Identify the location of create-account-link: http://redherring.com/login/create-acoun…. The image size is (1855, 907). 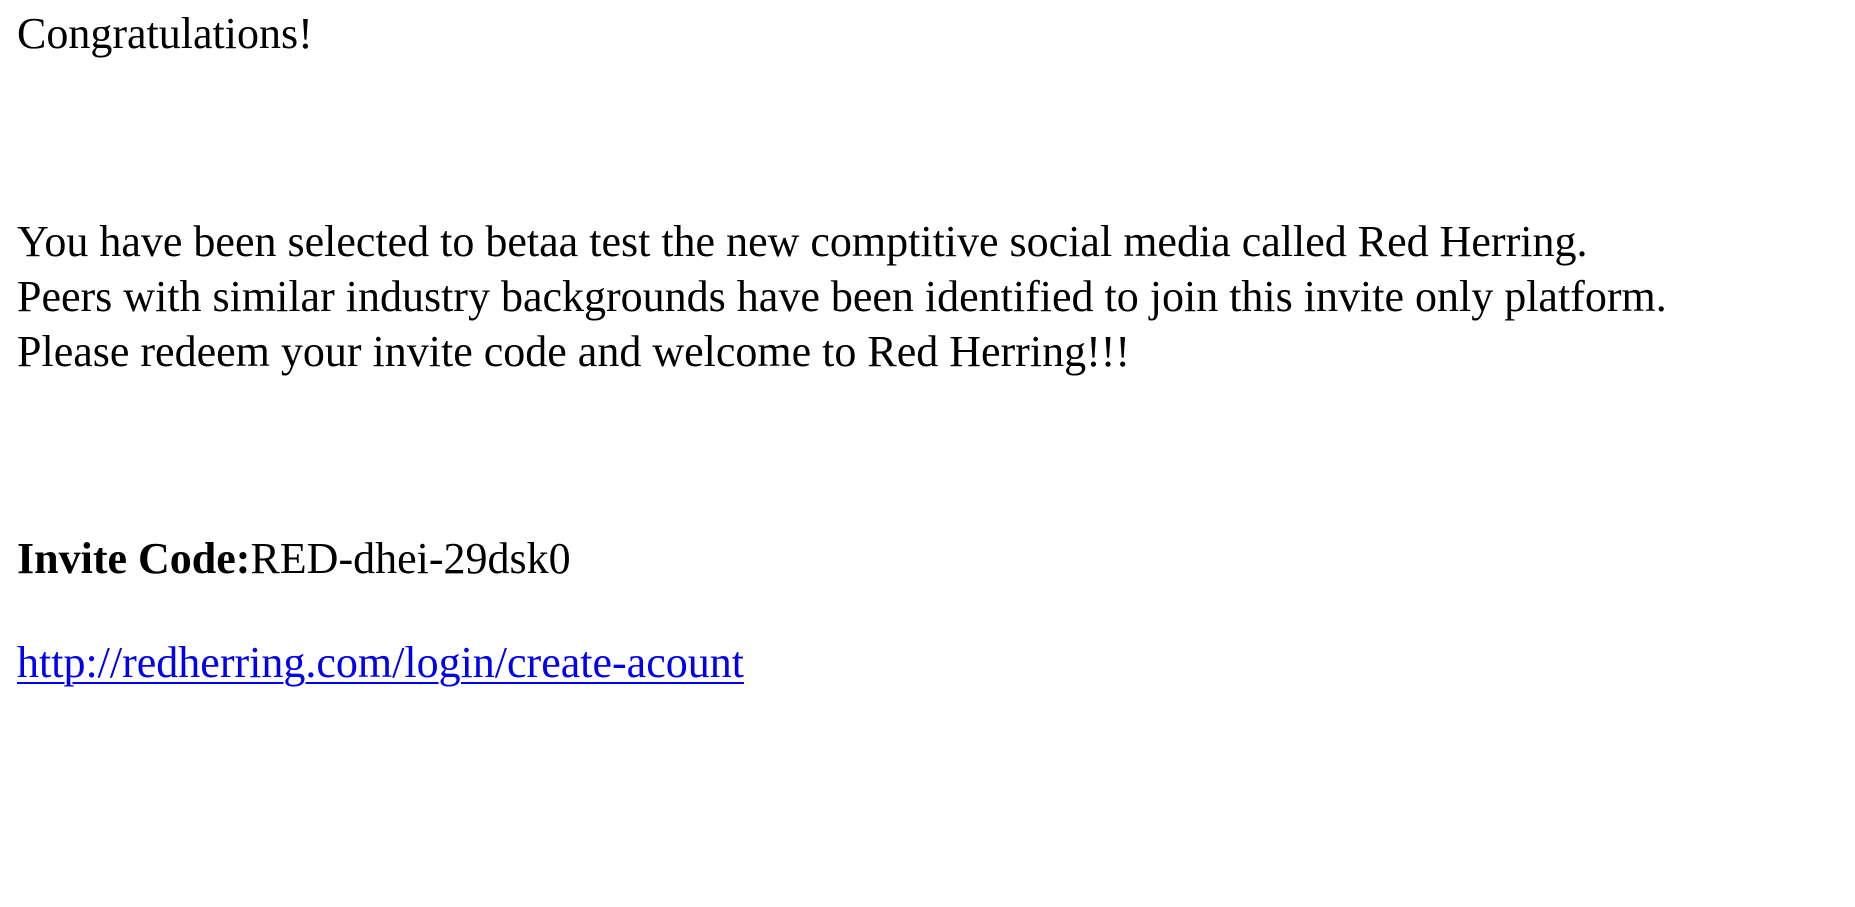
(380, 662).